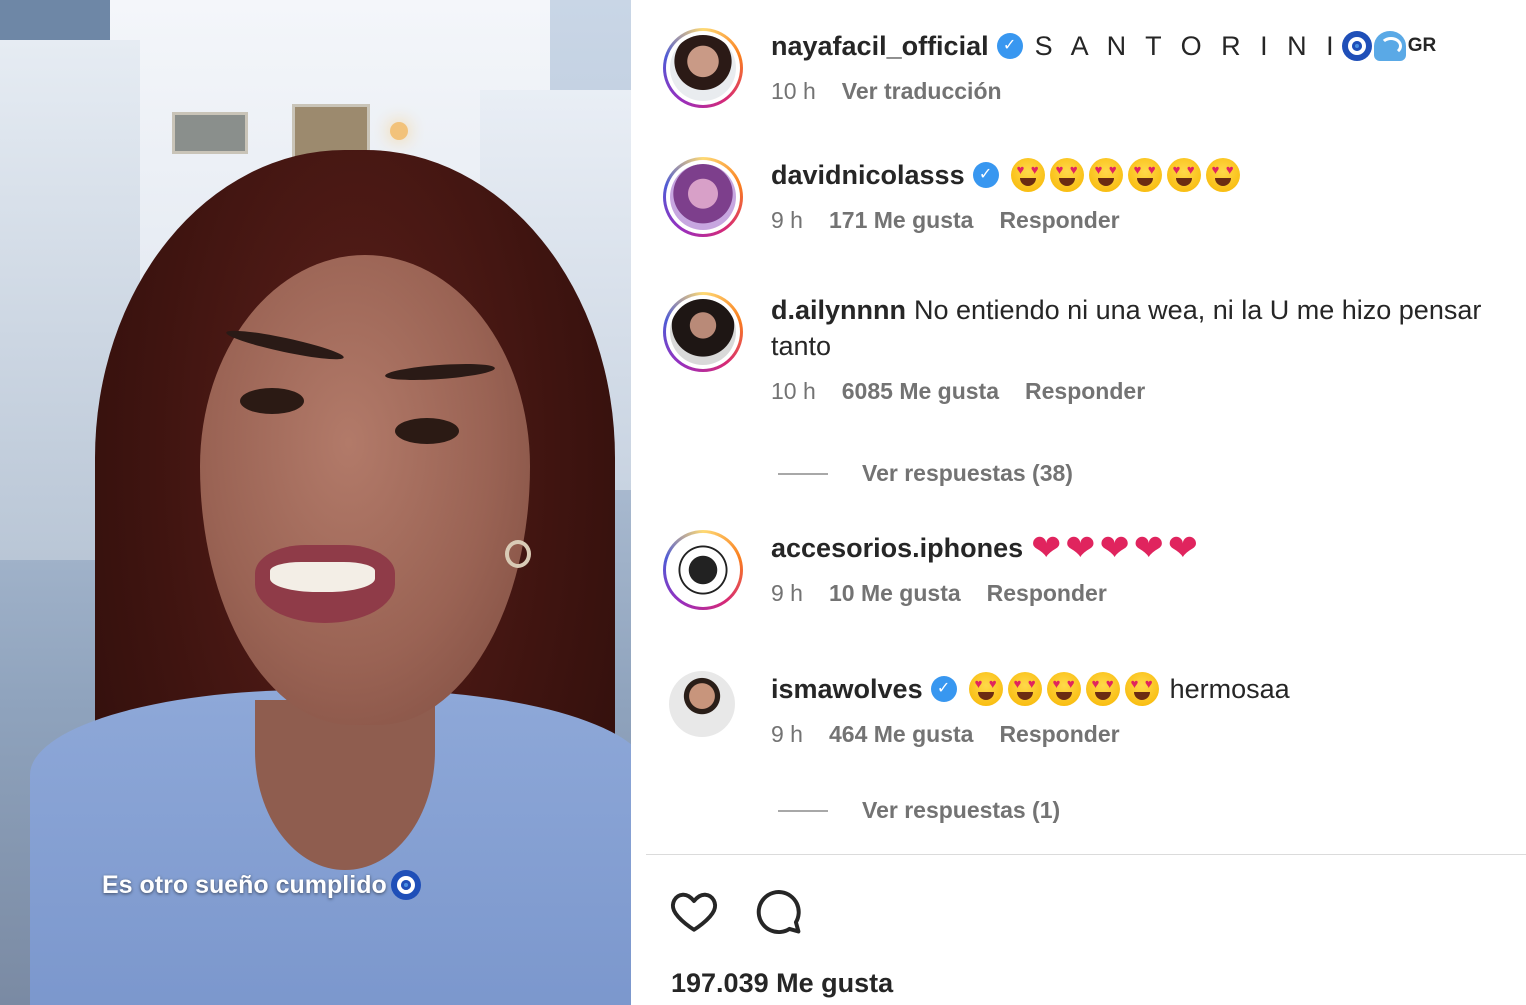 The height and width of the screenshot is (1005, 1526). What do you see at coordinates (322, 577) in the screenshot?
I see `teeth` at bounding box center [322, 577].